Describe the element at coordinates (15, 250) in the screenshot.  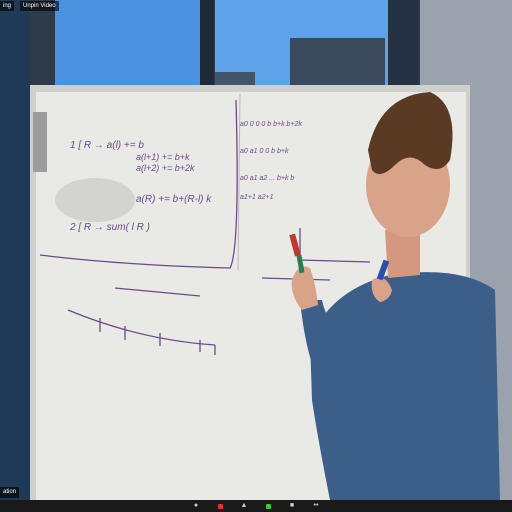
I see `left-pillar` at that location.